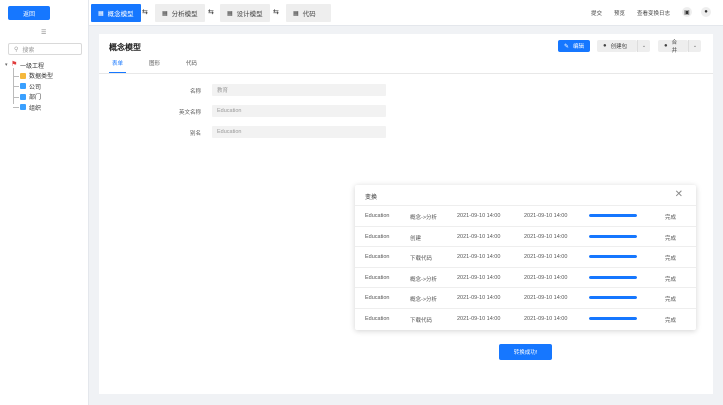 The image size is (723, 405). What do you see at coordinates (184, 14) in the screenshot?
I see `tab-label: 分析模型` at bounding box center [184, 14].